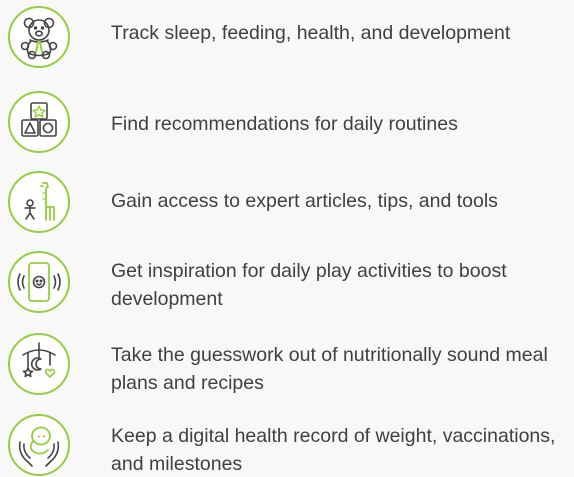  What do you see at coordinates (39, 122) in the screenshot?
I see `toy-blocks-icon` at bounding box center [39, 122].